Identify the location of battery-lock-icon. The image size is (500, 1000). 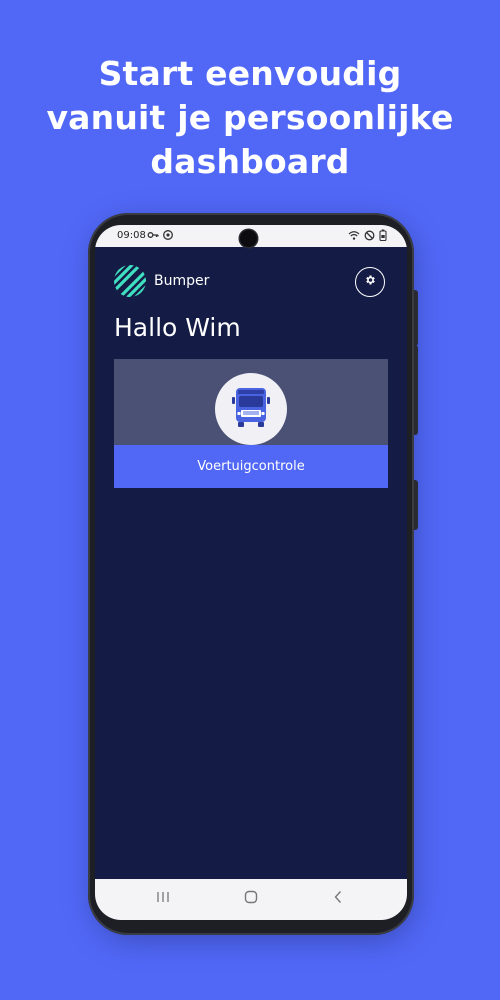
(383, 236).